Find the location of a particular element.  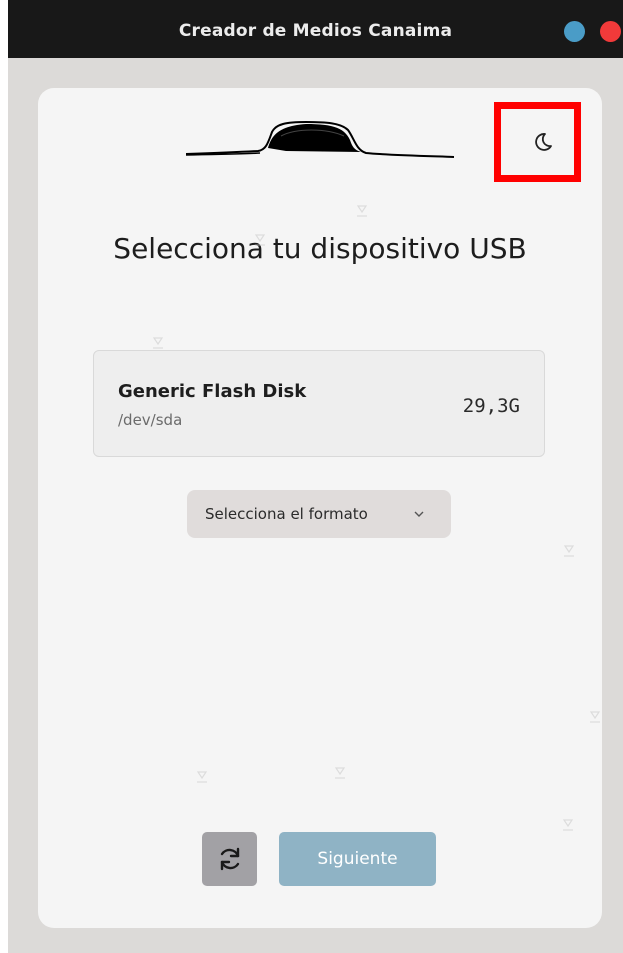

title-bar: Creador de Medios Canaima is located at coordinates (315, 29).